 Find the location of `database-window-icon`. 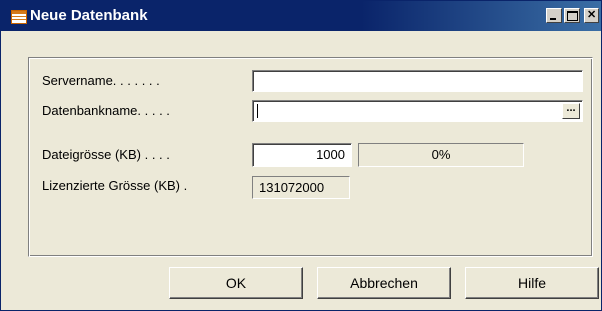

database-window-icon is located at coordinates (19, 17).